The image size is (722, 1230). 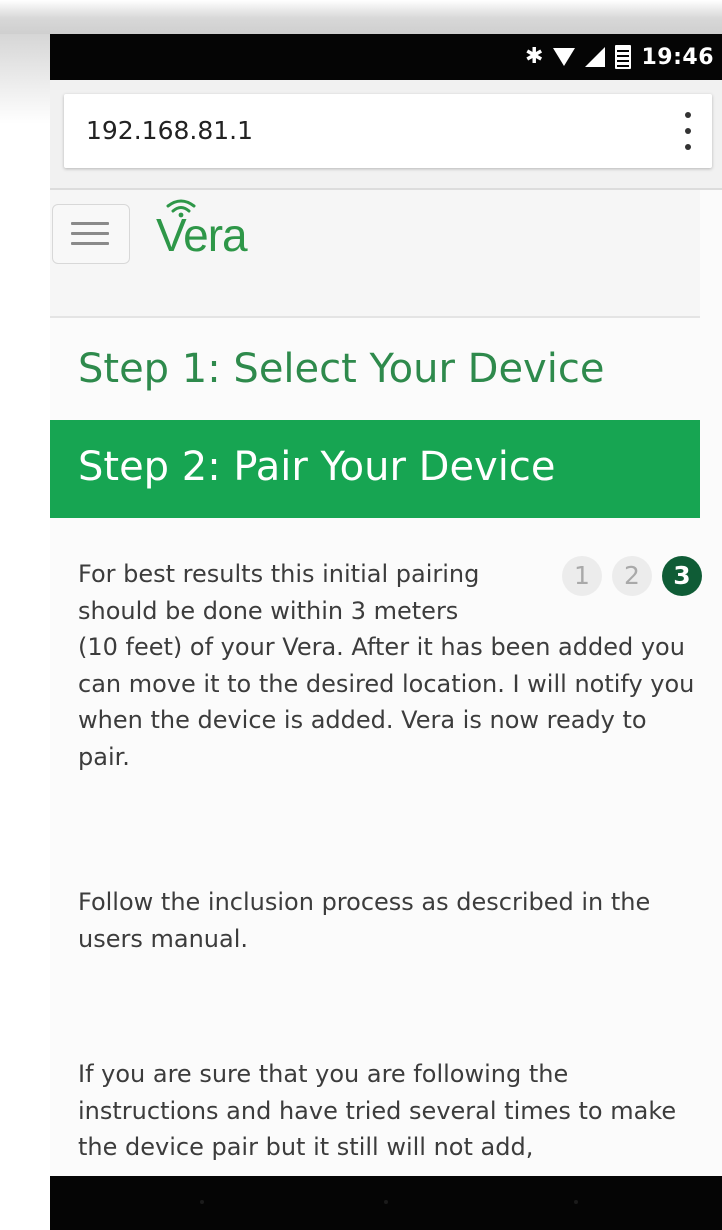 I want to click on more-vert-icon, so click(x=688, y=131).